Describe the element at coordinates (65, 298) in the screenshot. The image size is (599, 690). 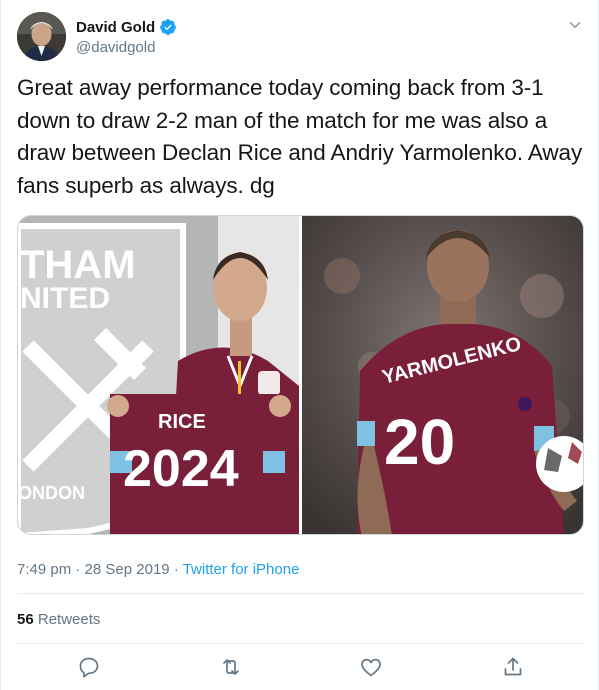
I see `wall-text-line2: NITED` at that location.